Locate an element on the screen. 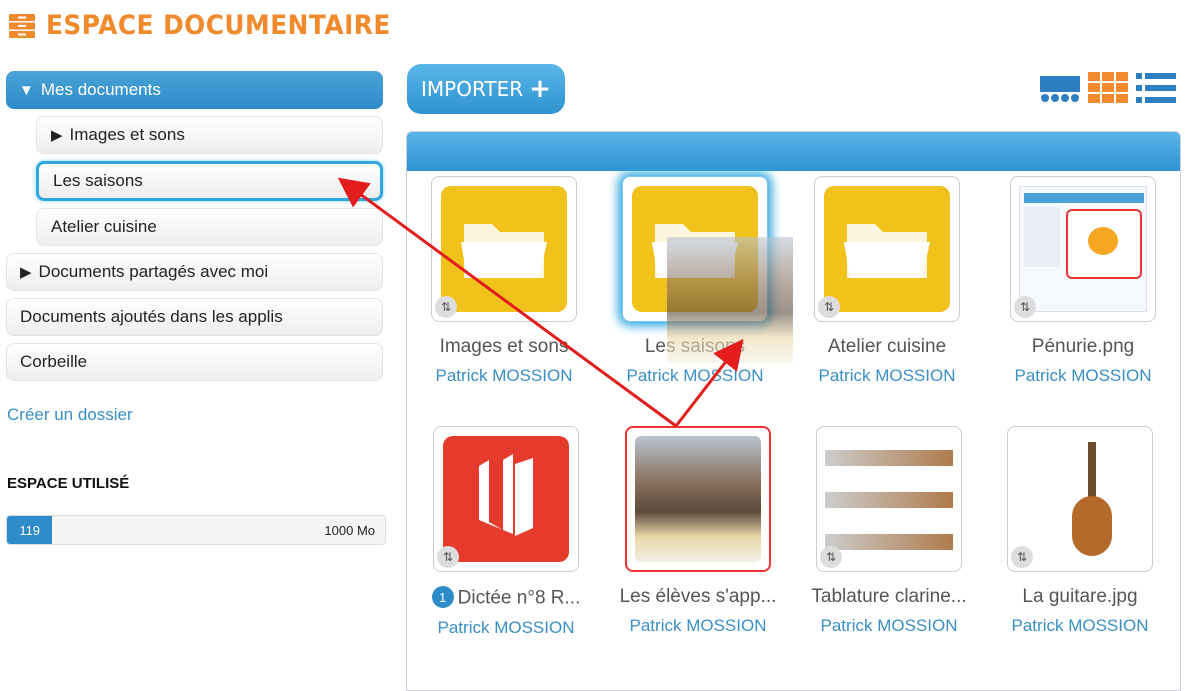  file-name: Atelier cuisine is located at coordinates (887, 346).